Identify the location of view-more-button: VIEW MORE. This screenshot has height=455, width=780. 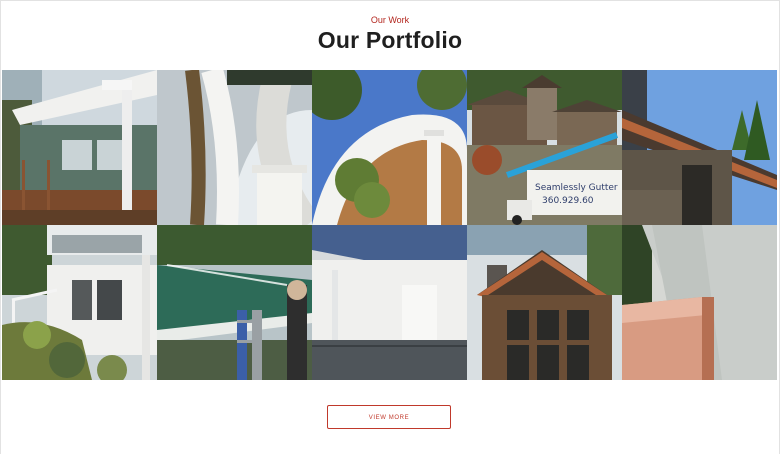
(389, 417).